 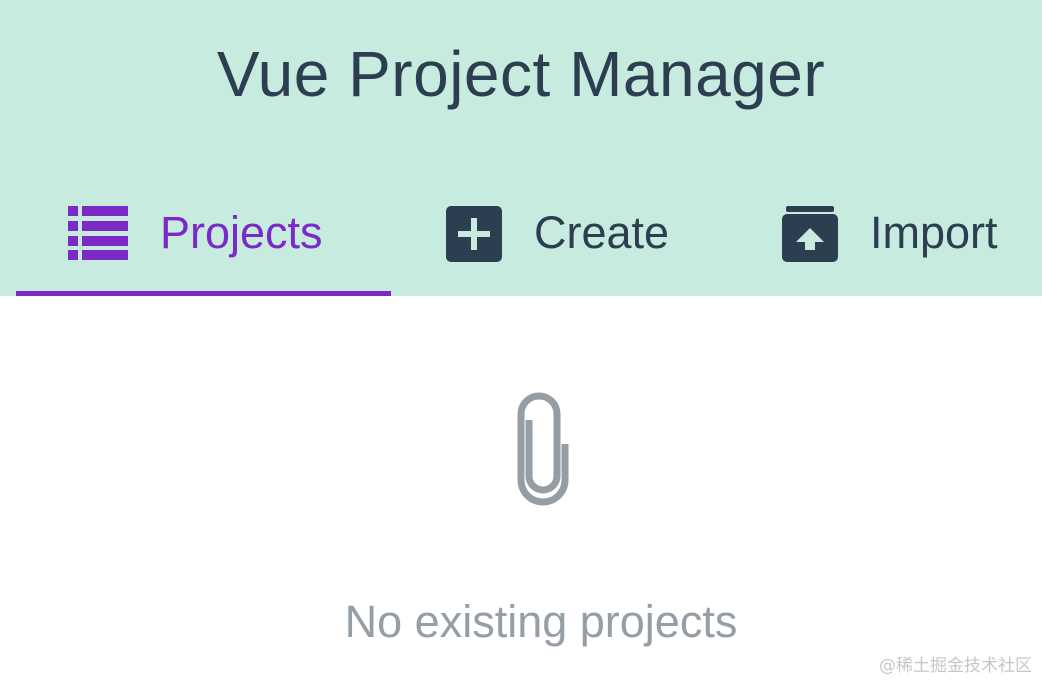 What do you see at coordinates (810, 234) in the screenshot?
I see `upload-box-icon` at bounding box center [810, 234].